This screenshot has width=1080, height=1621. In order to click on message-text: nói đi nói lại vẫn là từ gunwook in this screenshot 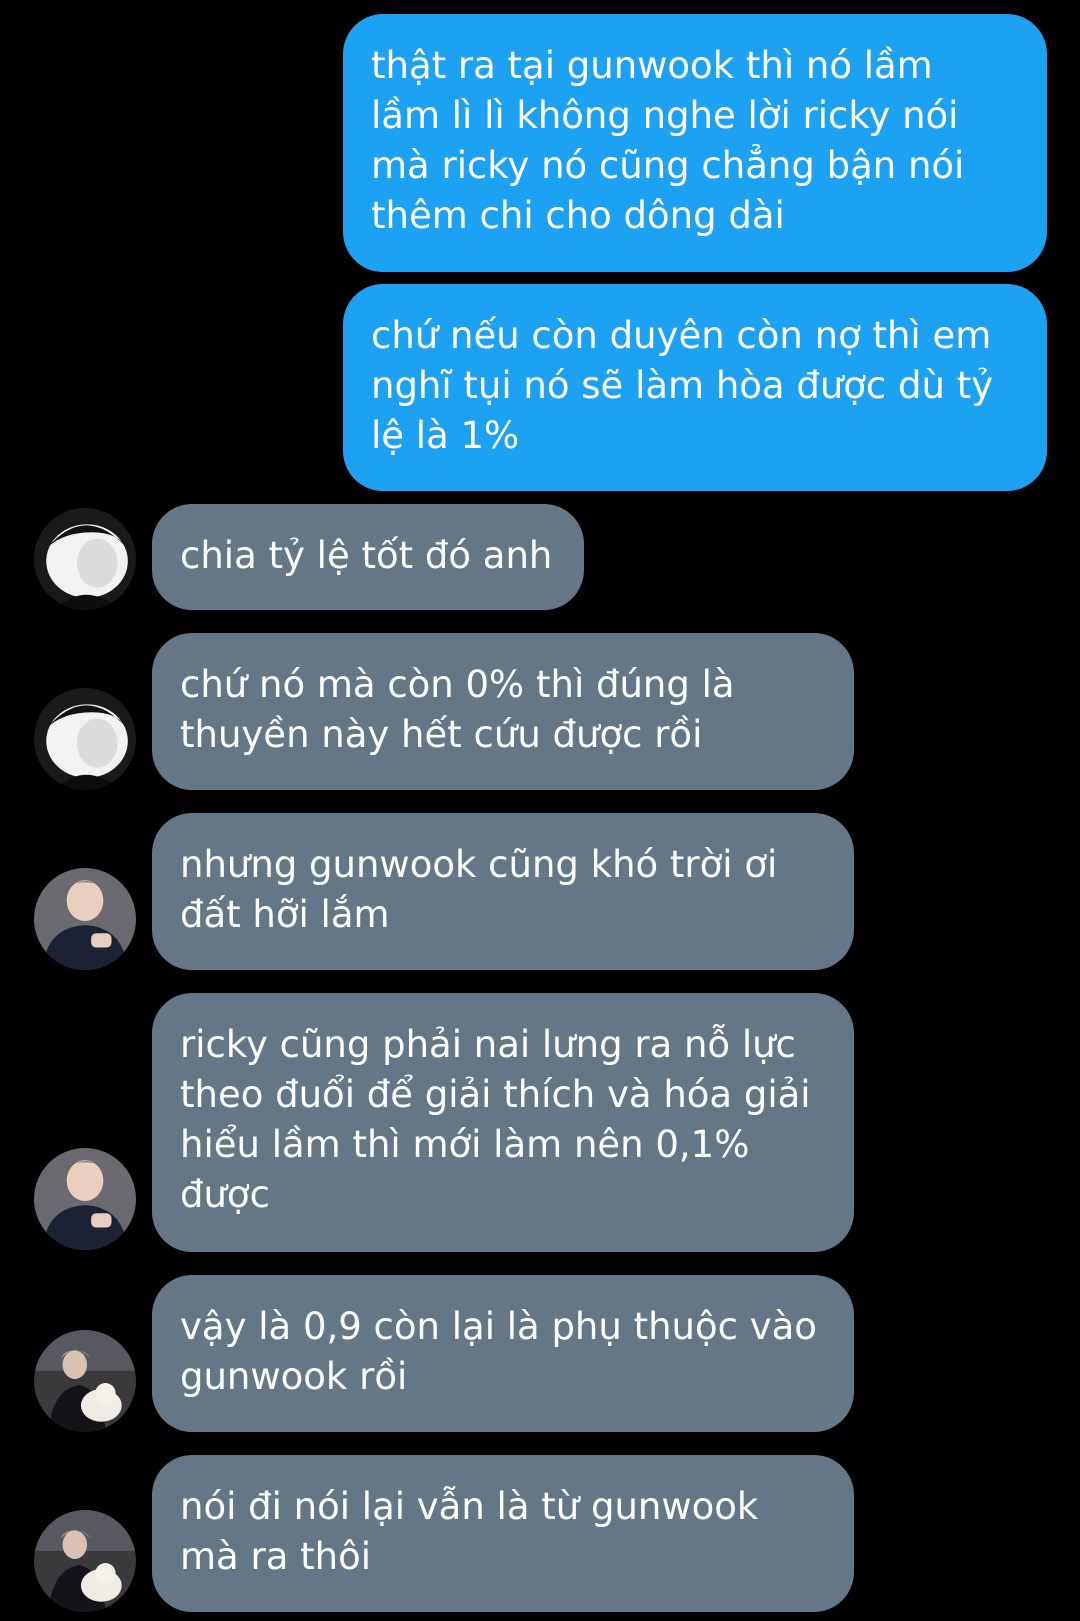, I will do `click(469, 1506)`.